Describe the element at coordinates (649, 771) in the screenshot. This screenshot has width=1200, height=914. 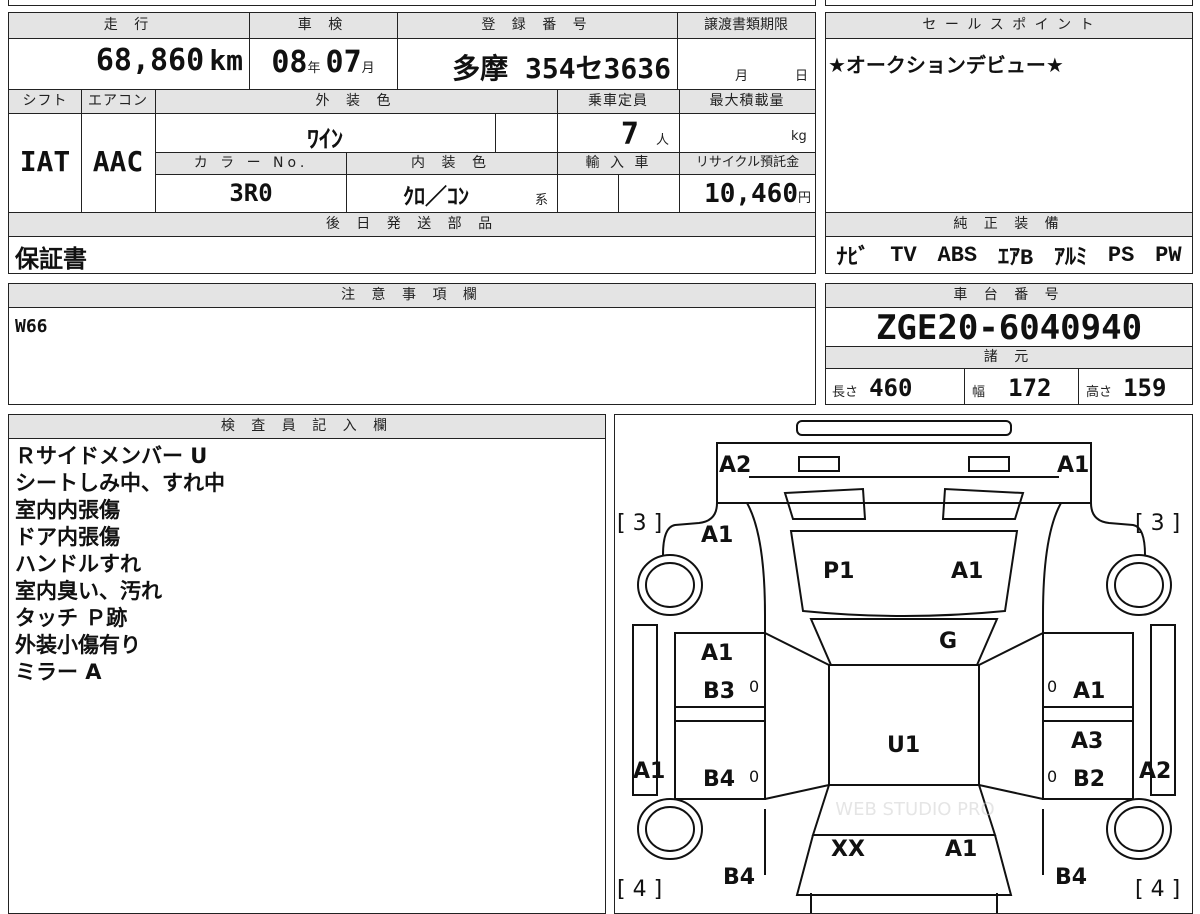
I see `mark-side-left: A1` at that location.